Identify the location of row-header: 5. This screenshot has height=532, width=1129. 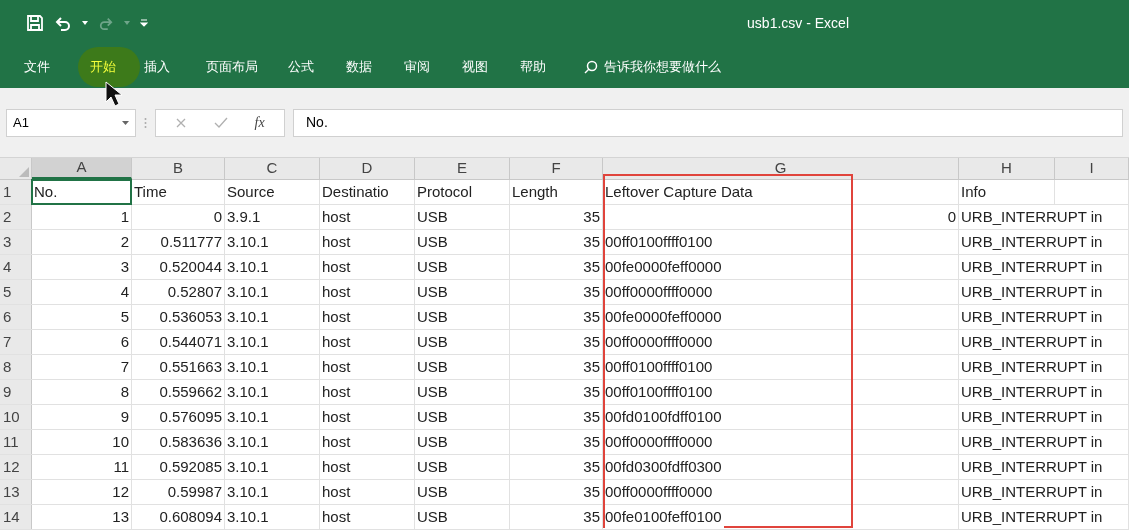
(16, 292).